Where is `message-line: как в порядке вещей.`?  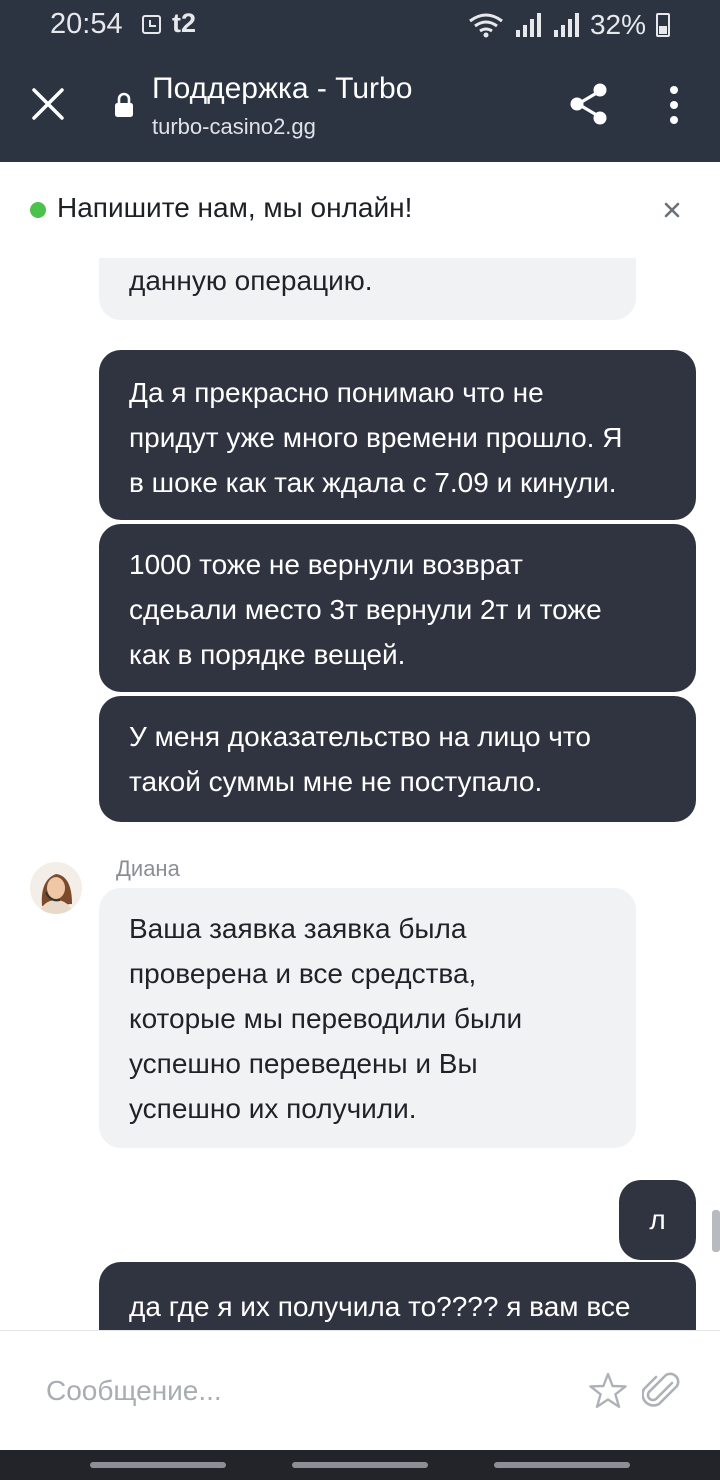
message-line: как в порядке вещей. is located at coordinates (267, 654).